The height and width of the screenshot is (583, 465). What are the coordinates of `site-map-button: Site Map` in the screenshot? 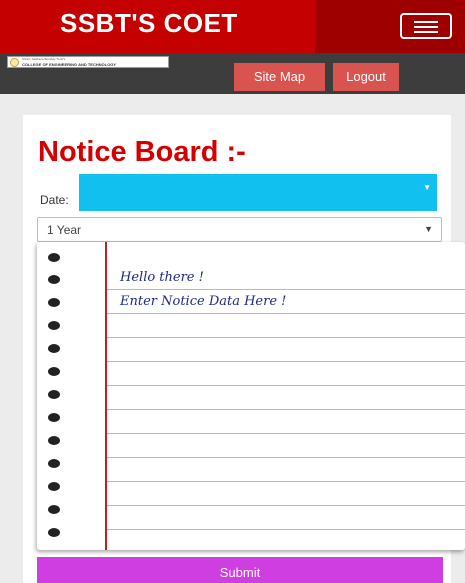 It's located at (279, 77).